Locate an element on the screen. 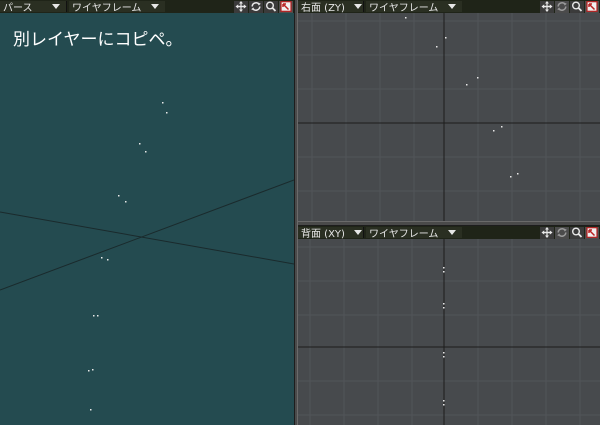 This screenshot has width=600, height=425. view-type-dropdown: 背面 (XY) is located at coordinates (331, 233).